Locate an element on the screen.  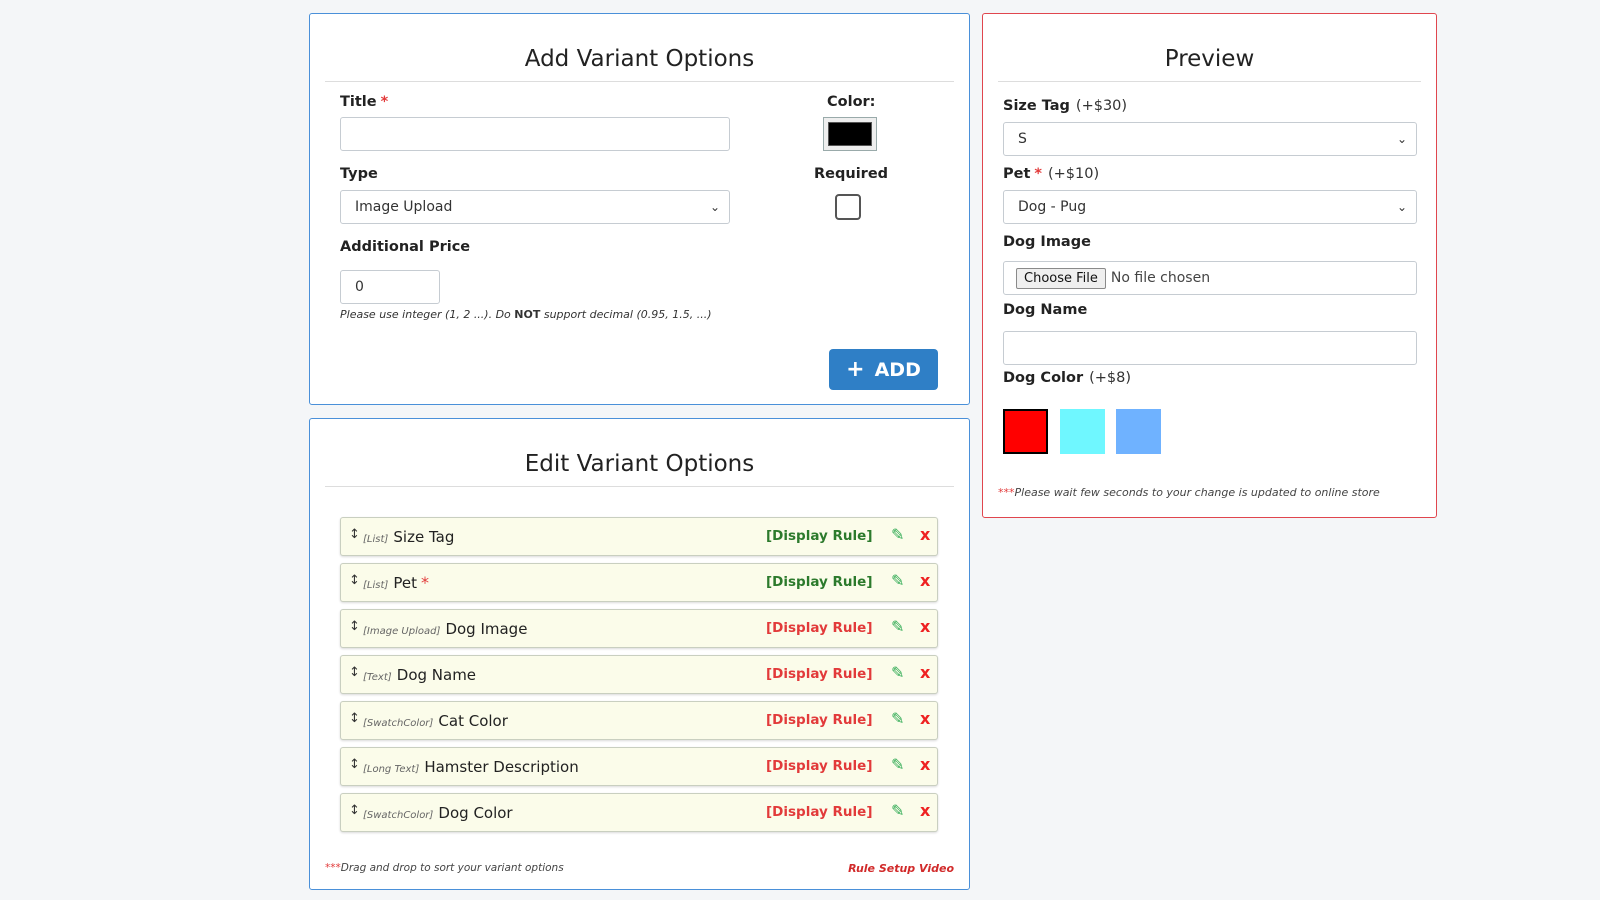
add-button: + ADD is located at coordinates (883, 369).